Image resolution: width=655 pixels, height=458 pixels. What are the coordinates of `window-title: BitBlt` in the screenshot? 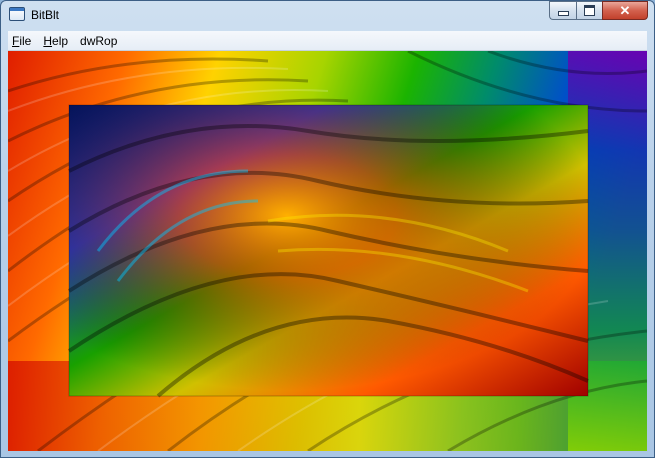 It's located at (45, 15).